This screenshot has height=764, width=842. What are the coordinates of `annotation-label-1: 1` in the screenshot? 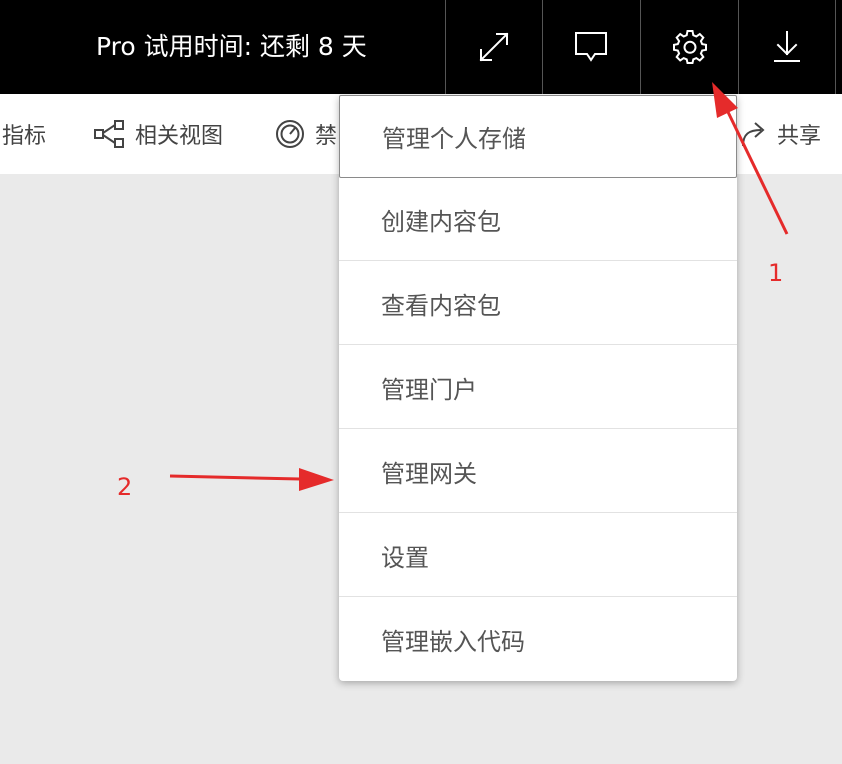 It's located at (776, 273).